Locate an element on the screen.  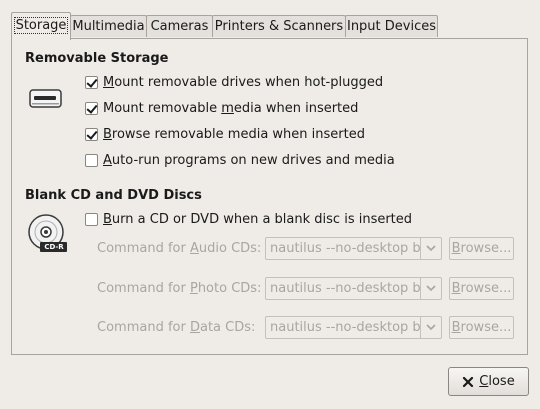
close-button: Close is located at coordinates (488, 381).